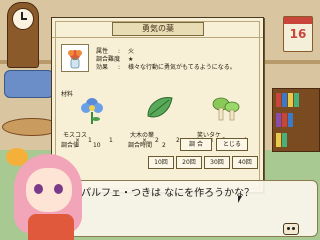 The image size is (320, 240). I want to click on potion-flower-icon, so click(75, 59).